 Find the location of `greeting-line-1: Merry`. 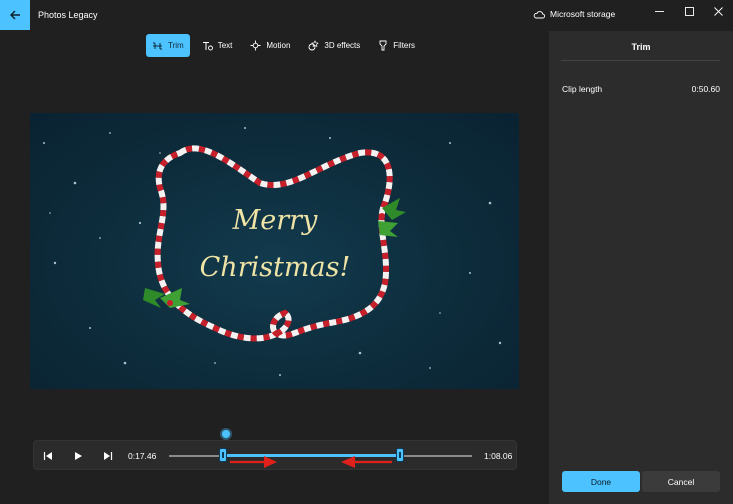

greeting-line-1: Merry is located at coordinates (275, 220).